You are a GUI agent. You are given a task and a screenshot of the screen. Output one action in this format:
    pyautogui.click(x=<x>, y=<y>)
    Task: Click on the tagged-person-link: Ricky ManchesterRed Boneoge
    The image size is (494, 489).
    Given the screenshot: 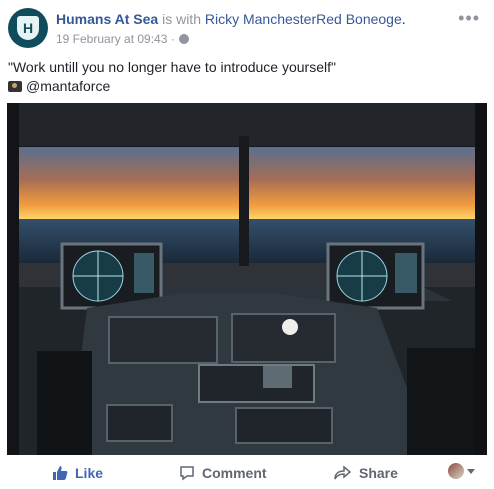 What is the action you would take?
    pyautogui.click(x=303, y=19)
    